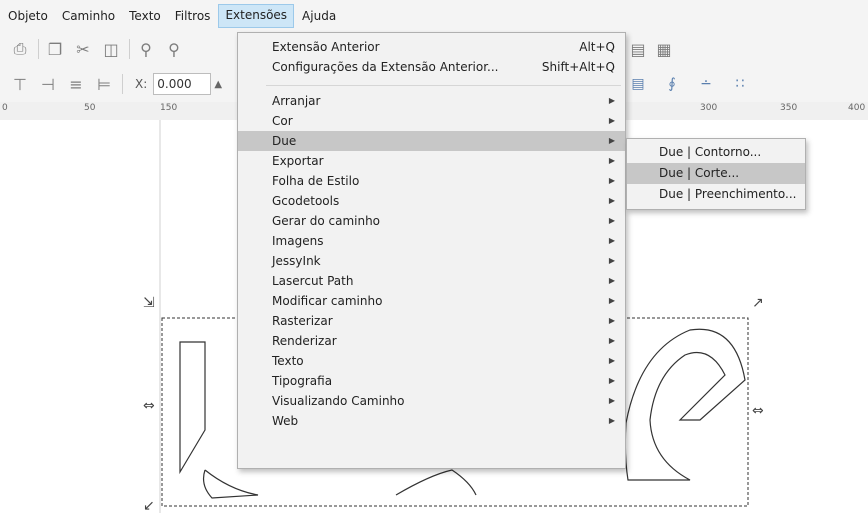 This screenshot has width=868, height=514. What do you see at coordinates (146, 49) in the screenshot?
I see `zoom-icon: ⚲` at bounding box center [146, 49].